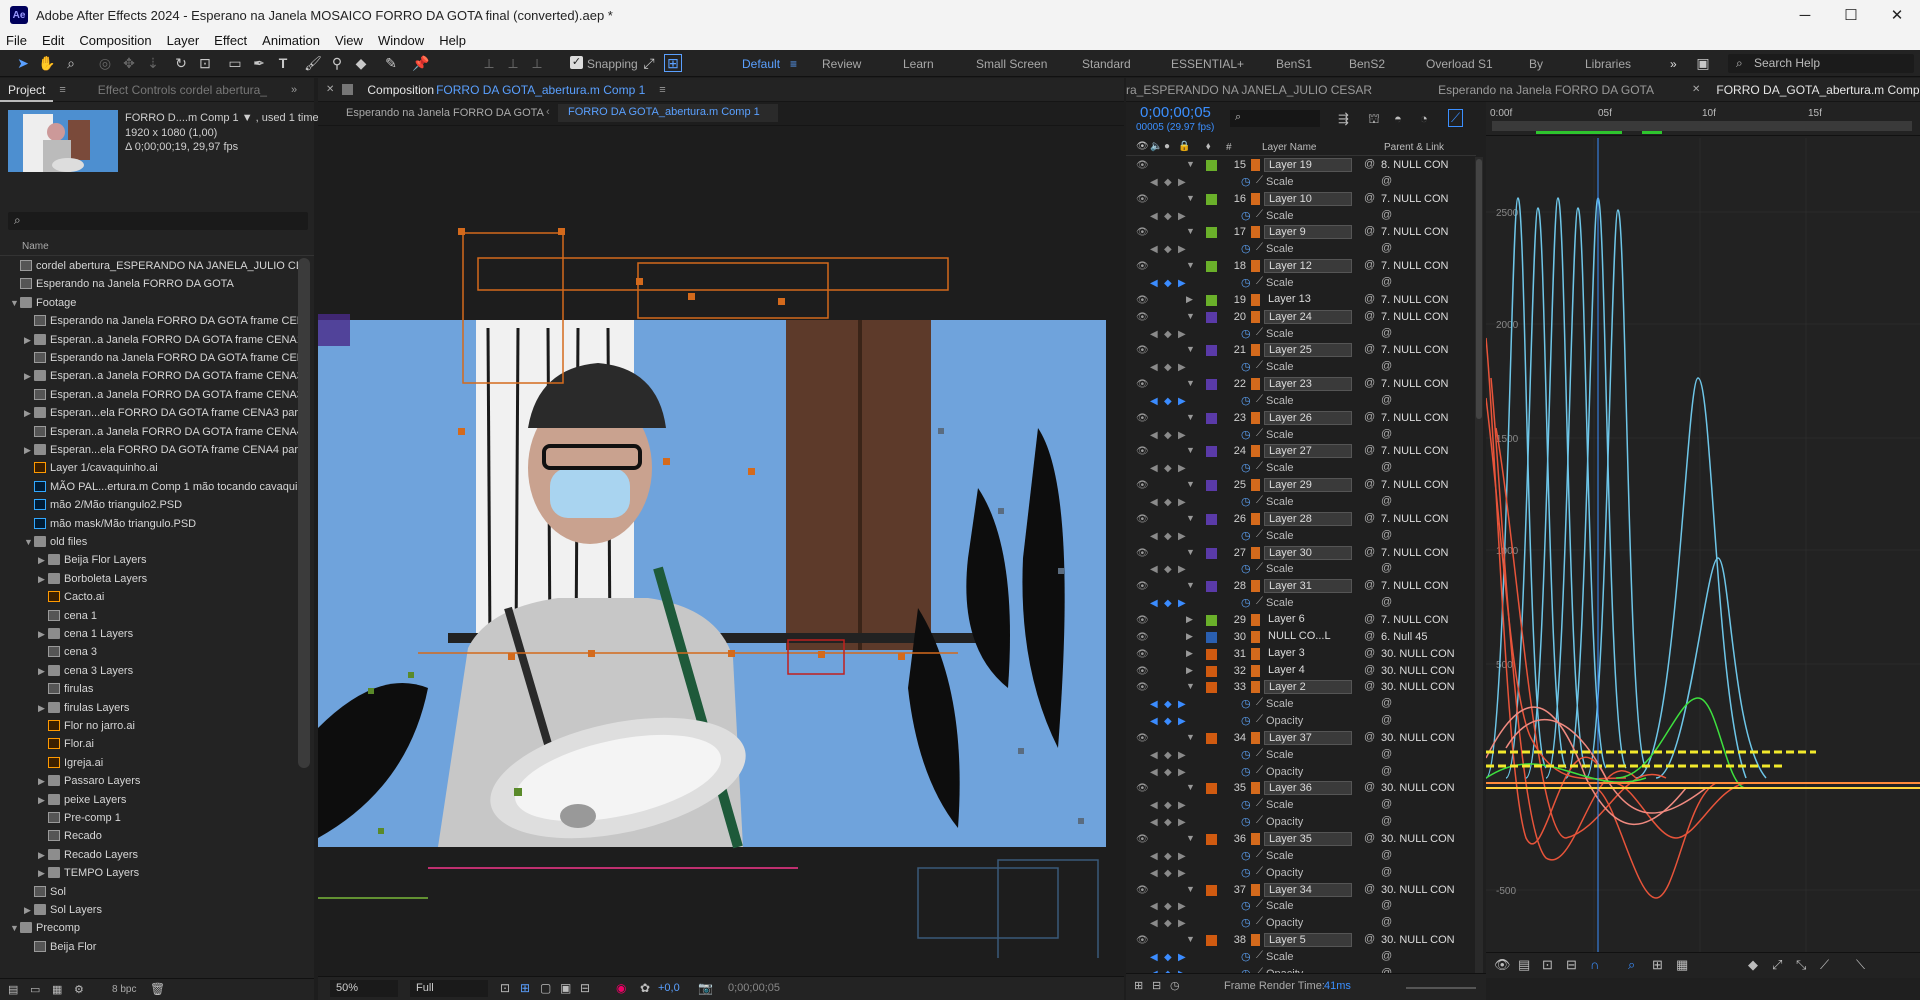  I want to click on menu-layer: Layer, so click(183, 40).